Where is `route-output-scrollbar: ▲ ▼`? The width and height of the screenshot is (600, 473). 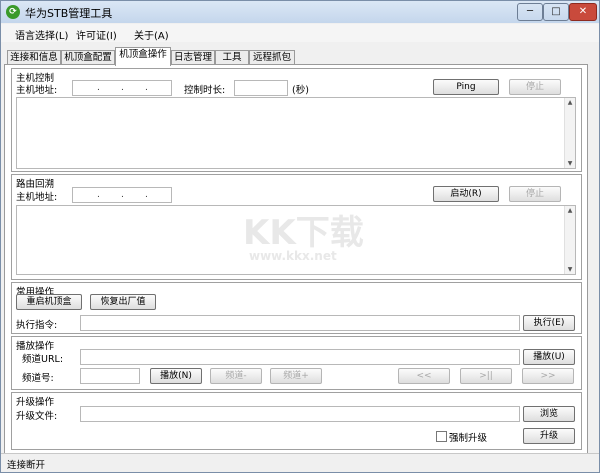
route-output-scrollbar: ▲ ▼ is located at coordinates (569, 240).